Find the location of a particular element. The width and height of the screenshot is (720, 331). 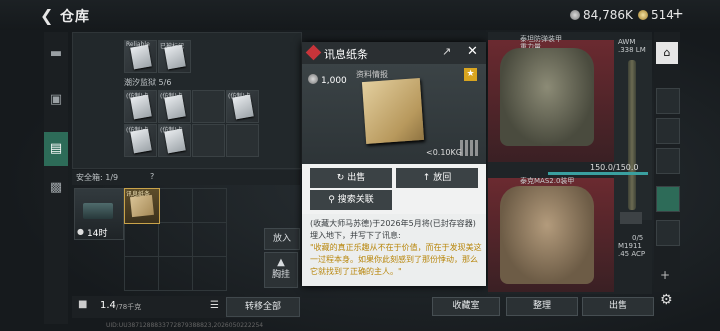

popup-title: 讯息纸条 is located at coordinates (346, 54).